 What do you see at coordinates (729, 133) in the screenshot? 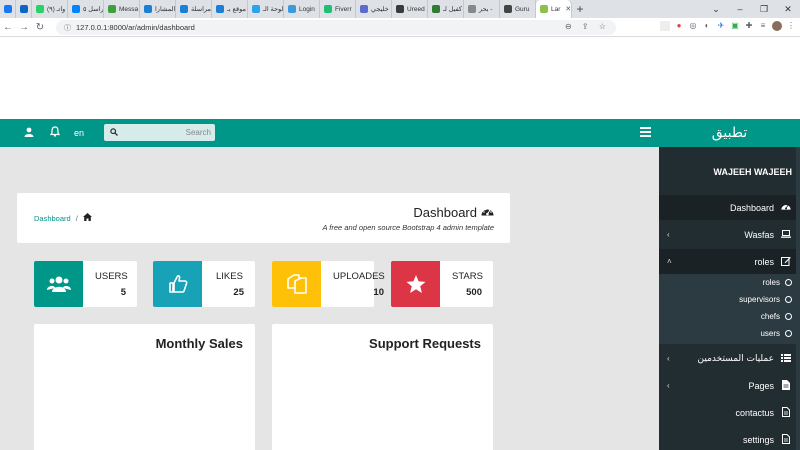
I see `app-brand: تطبيق` at bounding box center [729, 133].